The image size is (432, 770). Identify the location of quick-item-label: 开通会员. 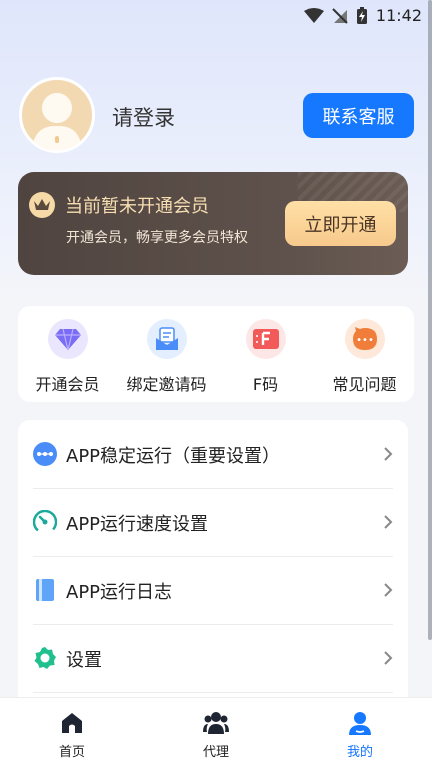
(67, 384).